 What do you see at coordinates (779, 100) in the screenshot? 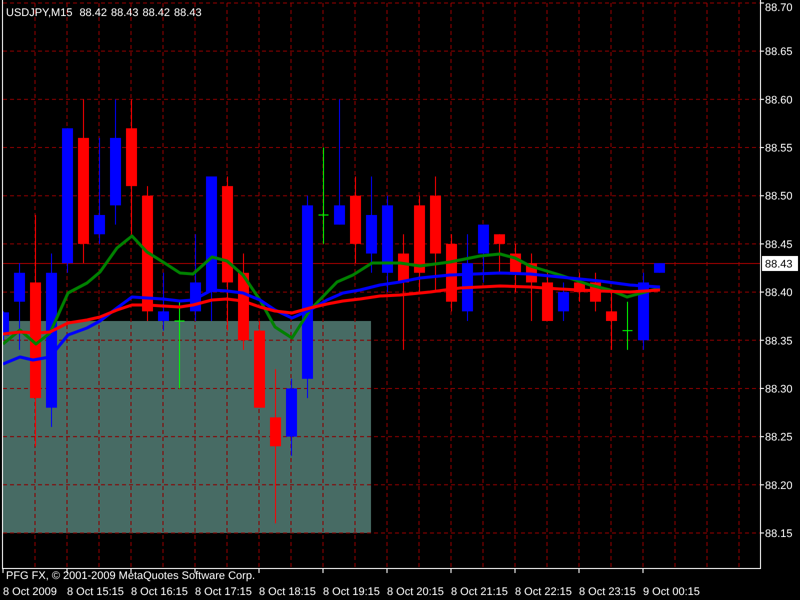
I see `price-label: 88.60` at bounding box center [779, 100].